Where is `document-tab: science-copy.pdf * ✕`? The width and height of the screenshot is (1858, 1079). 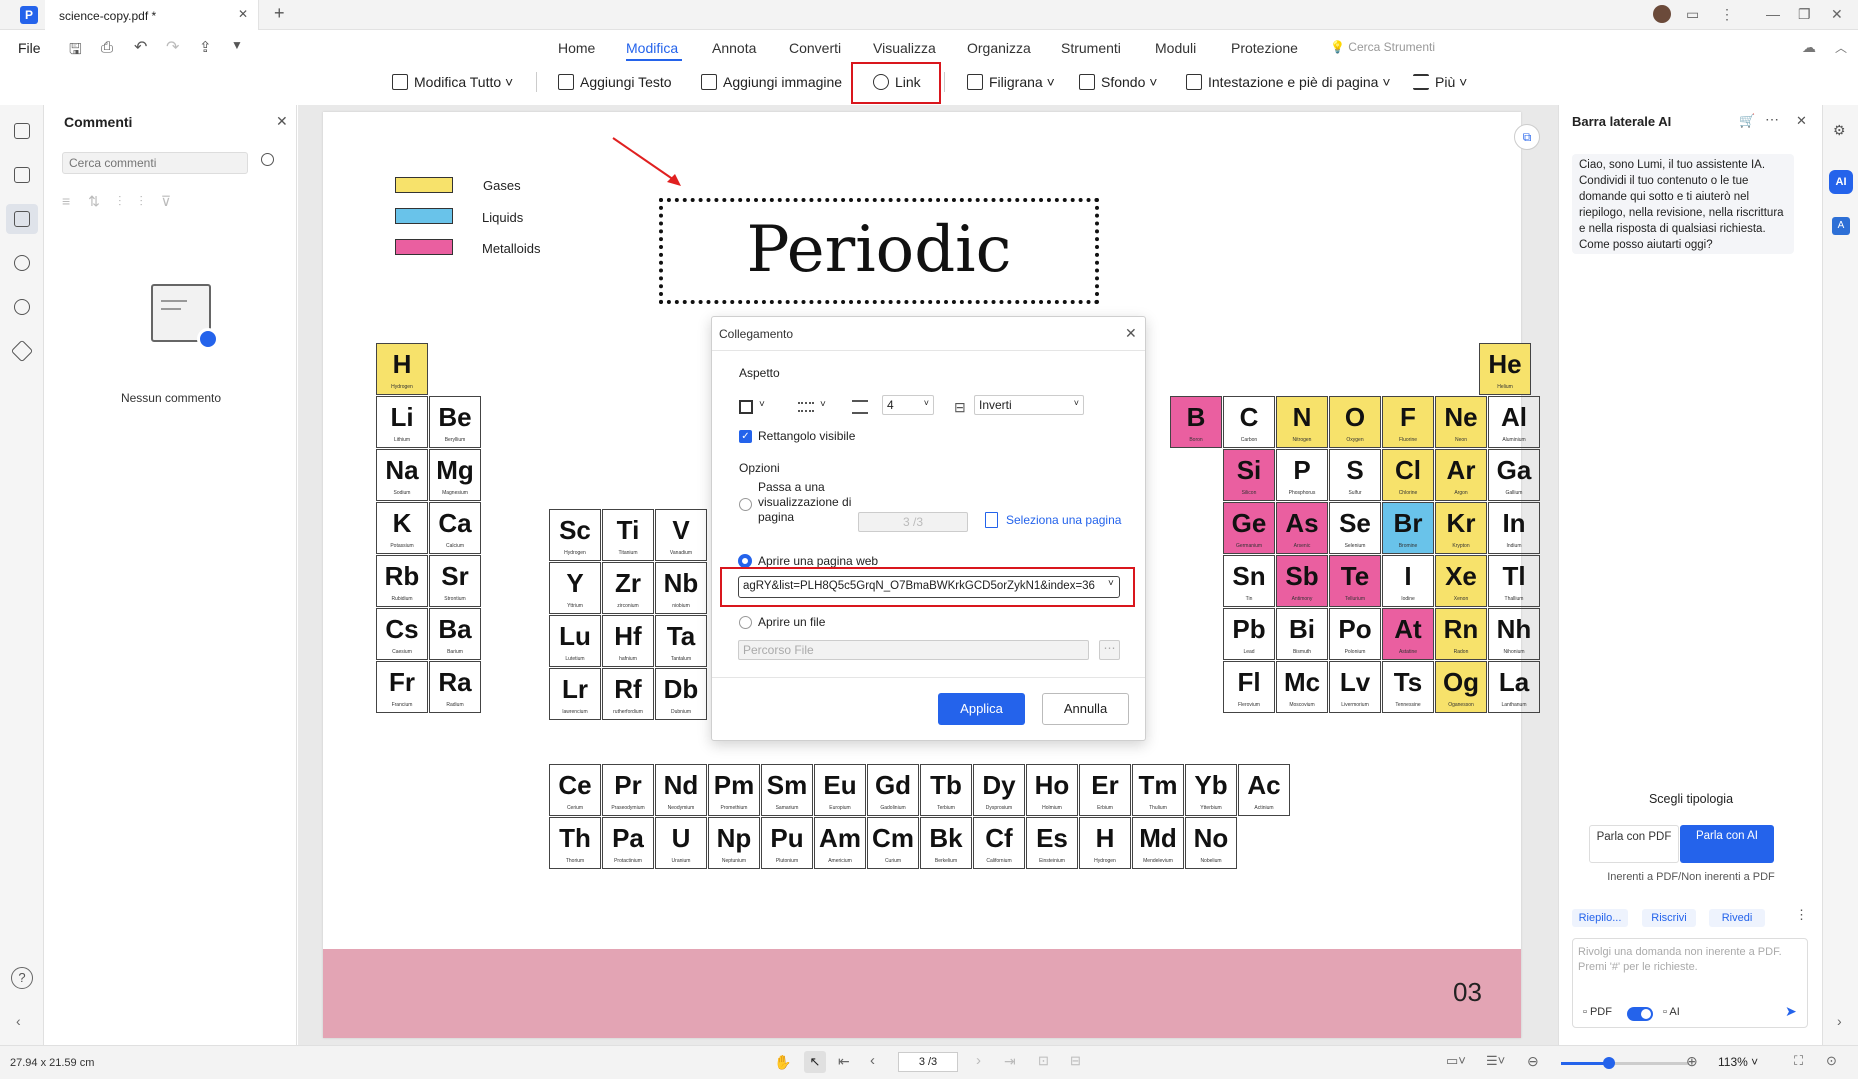 document-tab: science-copy.pdf * ✕ is located at coordinates (152, 15).